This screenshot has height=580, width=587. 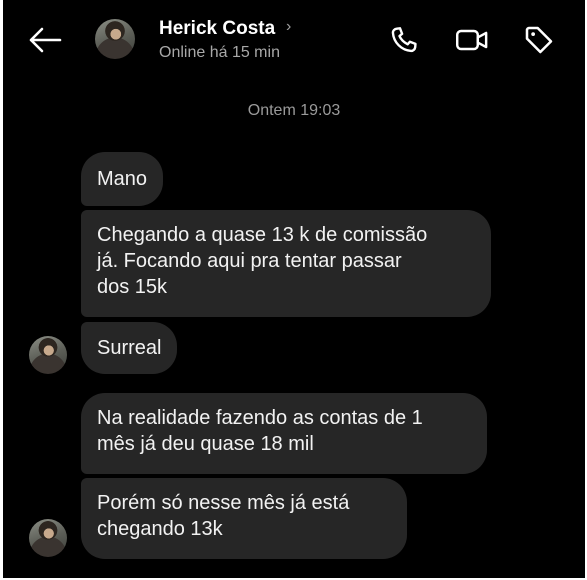 I want to click on message-bubble: Porém só nesse mês já está chegando 13k, so click(x=244, y=518).